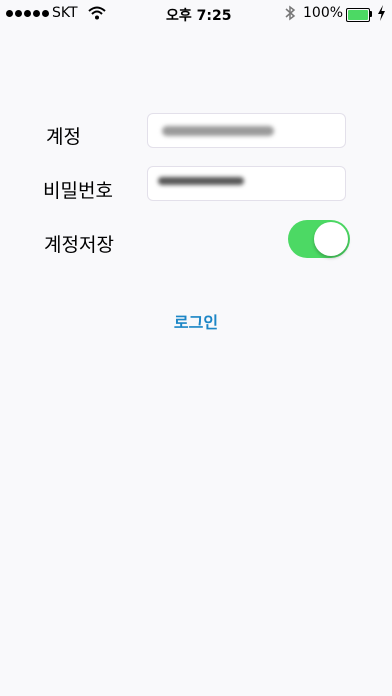  What do you see at coordinates (358, 15) in the screenshot?
I see `battery-icon` at bounding box center [358, 15].